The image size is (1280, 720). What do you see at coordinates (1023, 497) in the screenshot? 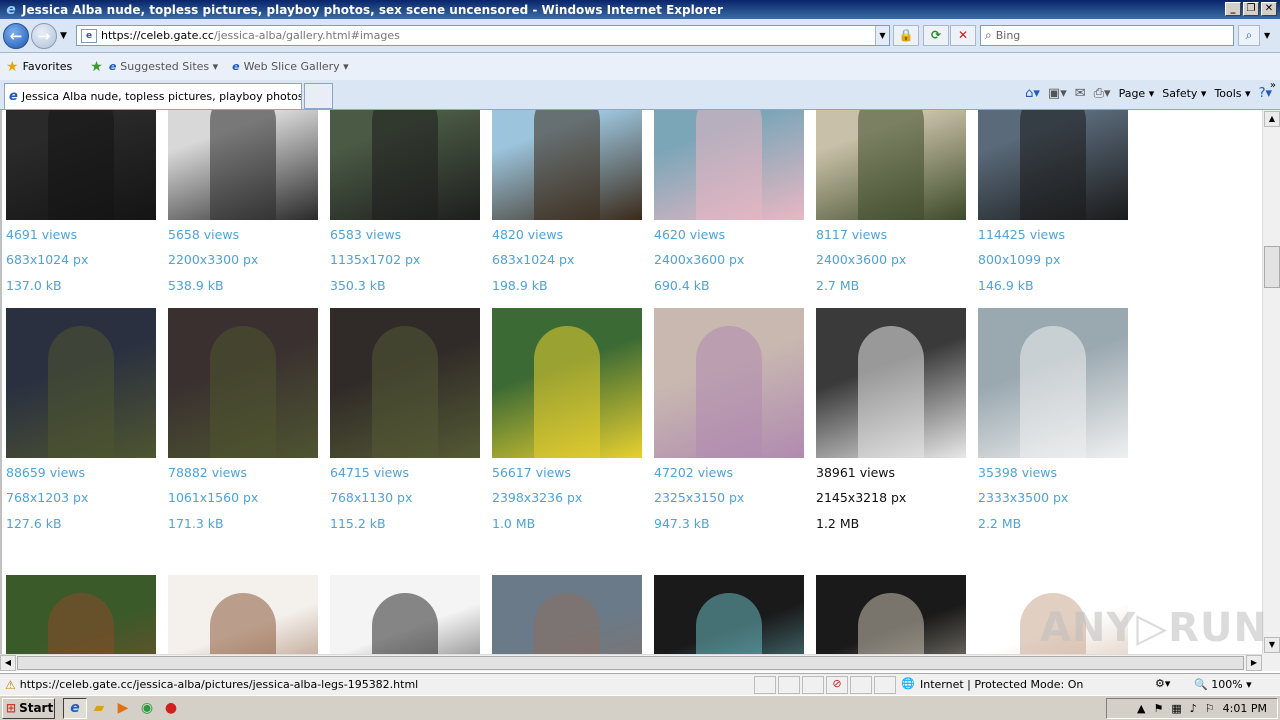
I see `image-dimensions: 2333x3500 px` at bounding box center [1023, 497].